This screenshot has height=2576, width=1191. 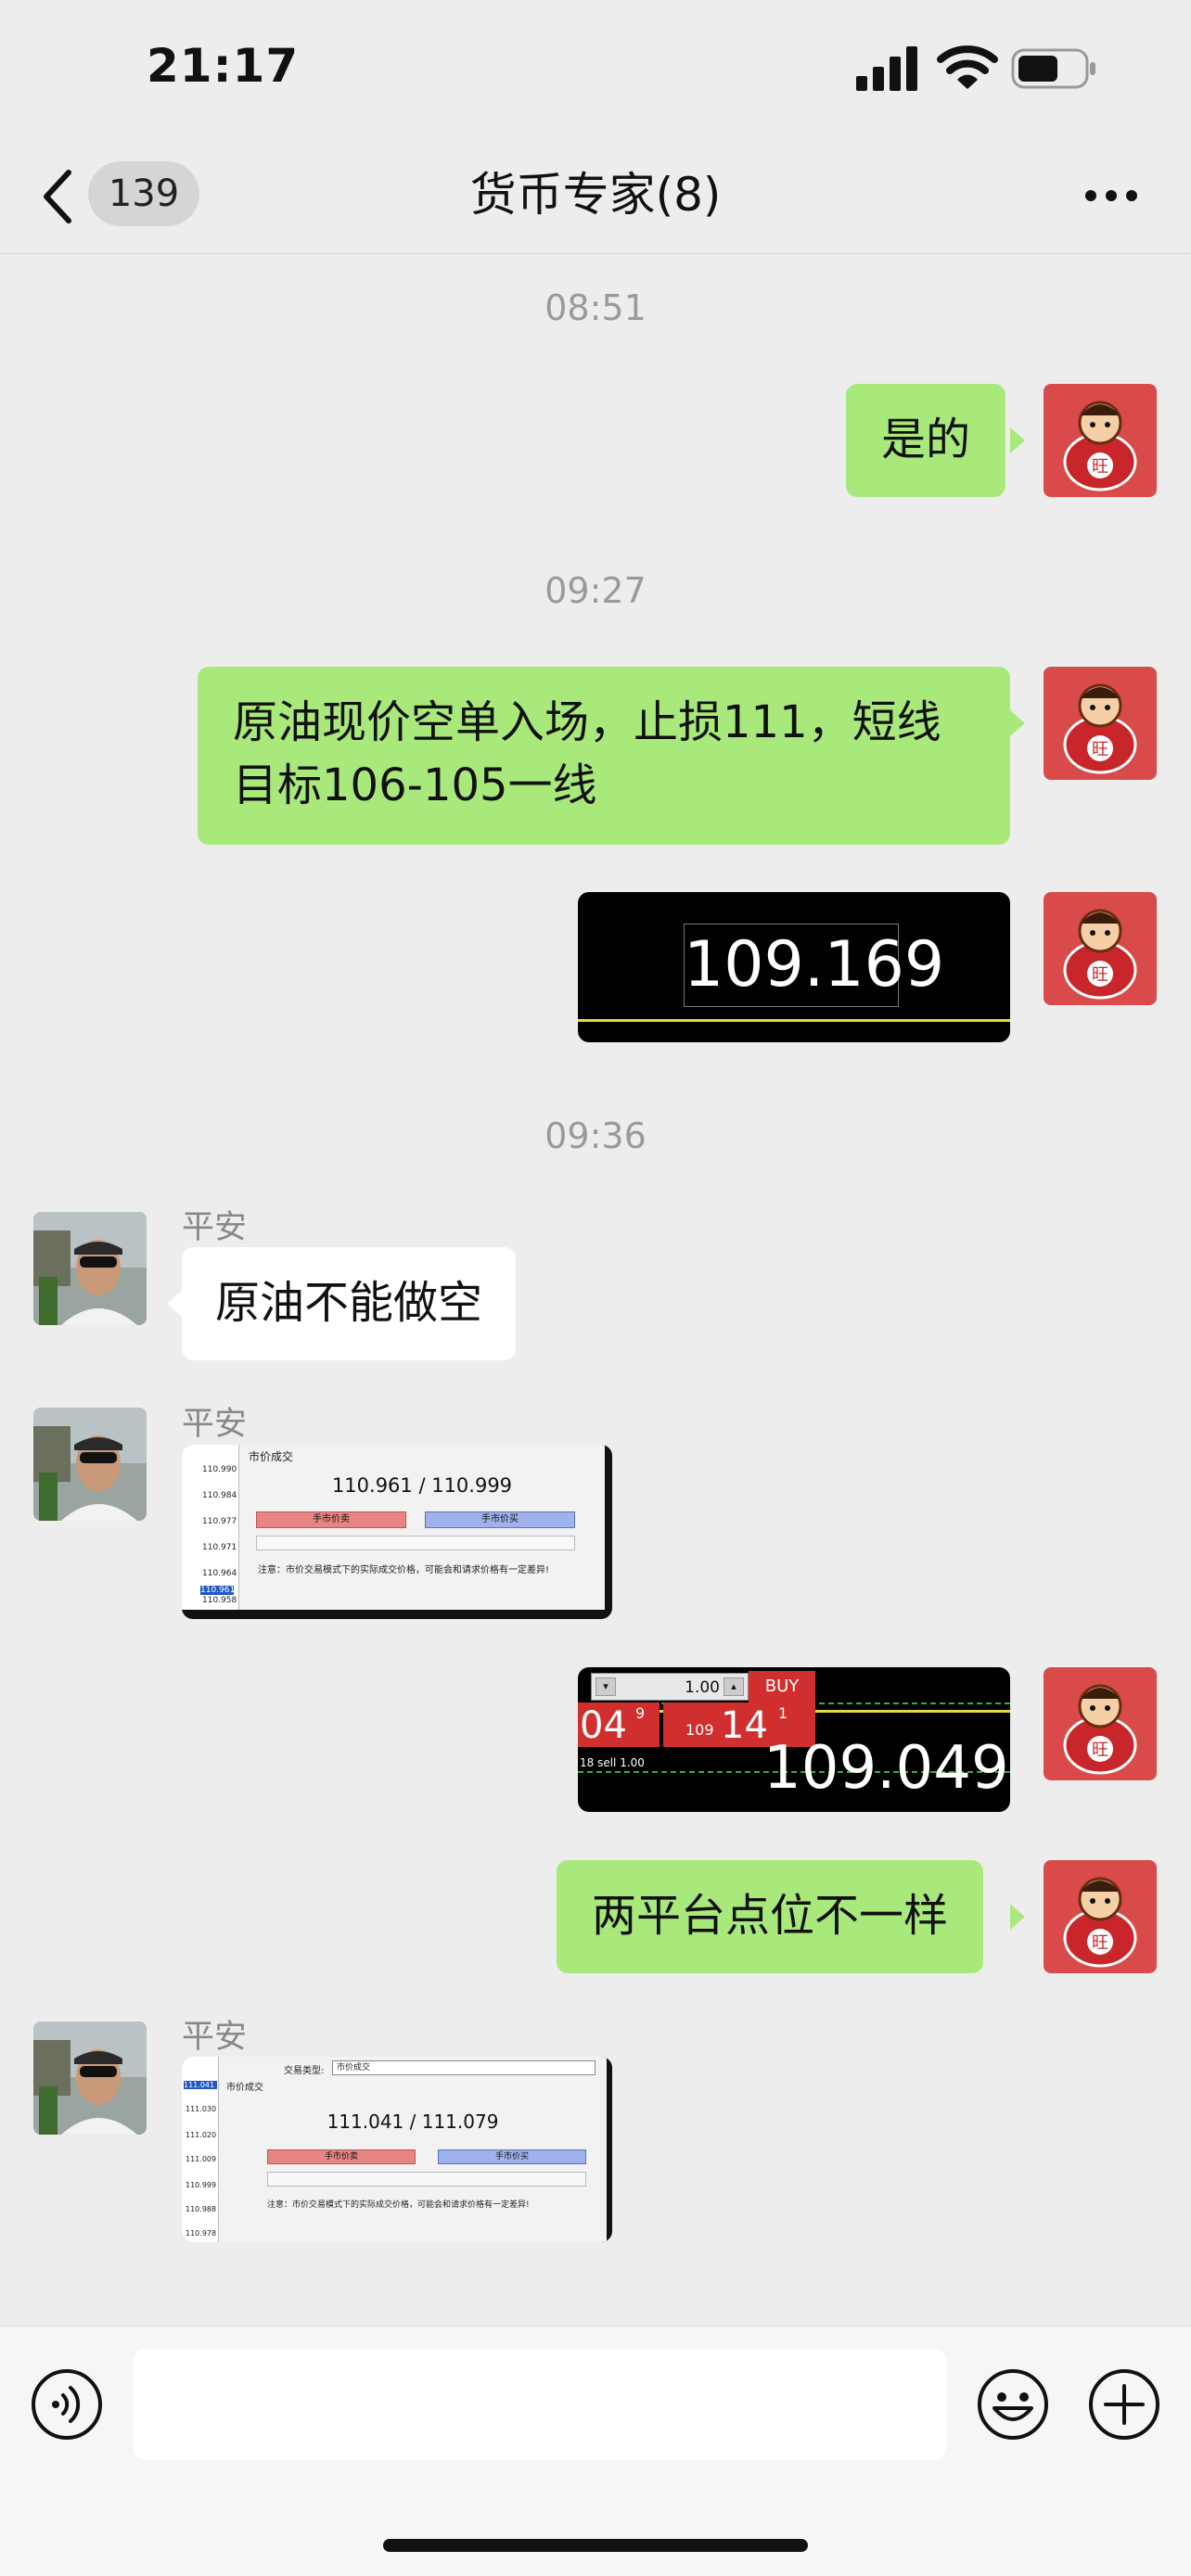 I want to click on more-icon, so click(x=1111, y=196).